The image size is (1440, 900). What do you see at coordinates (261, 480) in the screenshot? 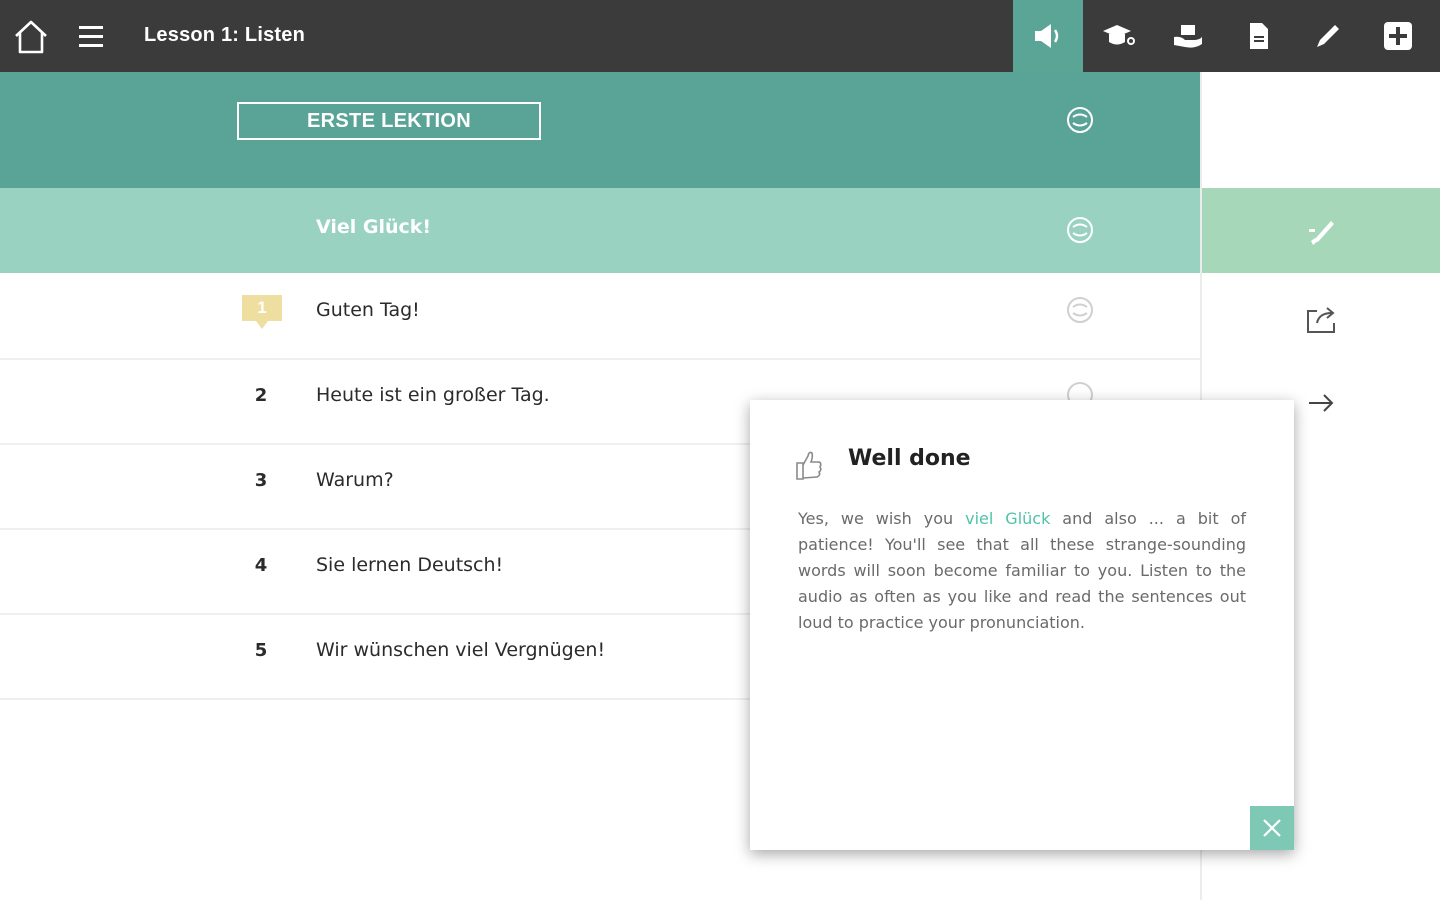
I see `sentence-number: 3` at bounding box center [261, 480].